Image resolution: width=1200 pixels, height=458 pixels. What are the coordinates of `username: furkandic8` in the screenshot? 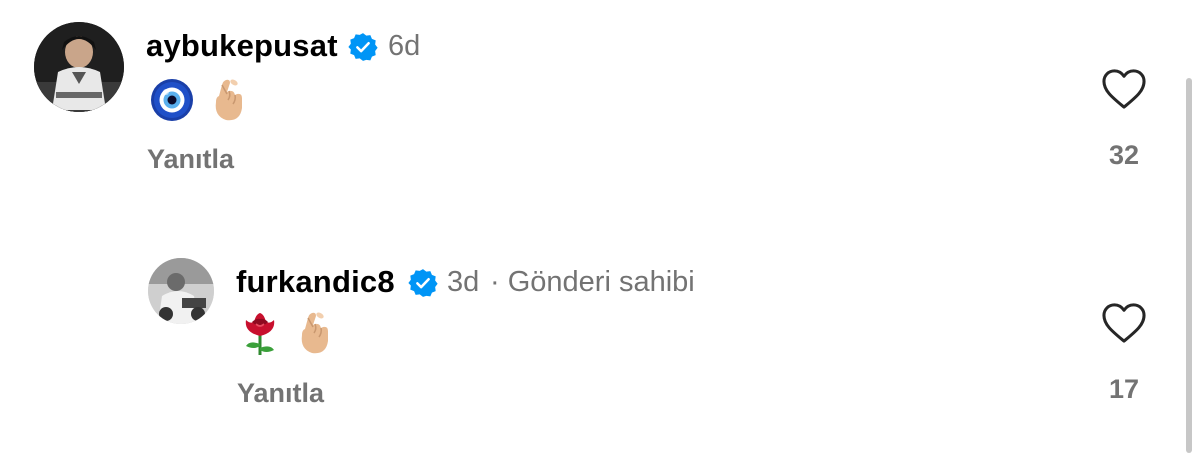 It's located at (315, 282).